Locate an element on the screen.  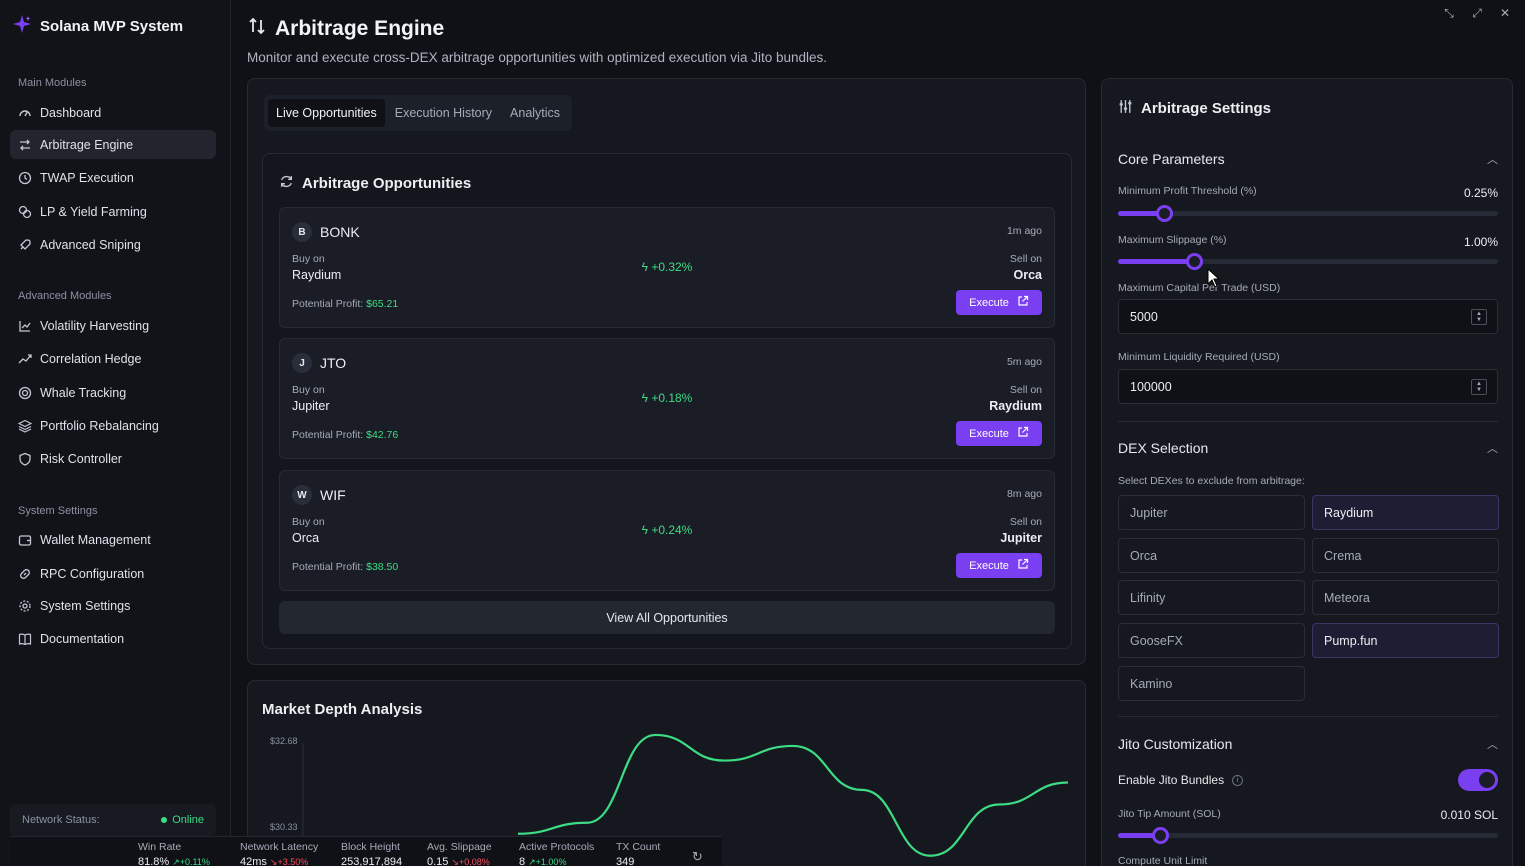
jito-customization-title: Jito Customization is located at coordinates (1175, 744).